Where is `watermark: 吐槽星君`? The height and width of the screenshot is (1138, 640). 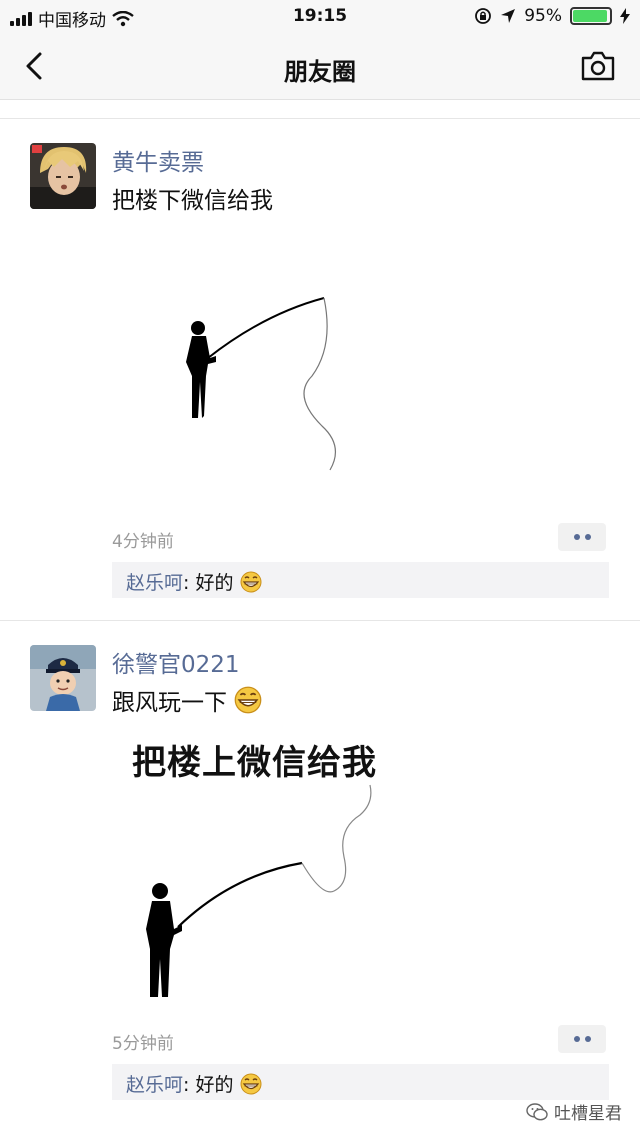
watermark: 吐槽星君 is located at coordinates (574, 1111).